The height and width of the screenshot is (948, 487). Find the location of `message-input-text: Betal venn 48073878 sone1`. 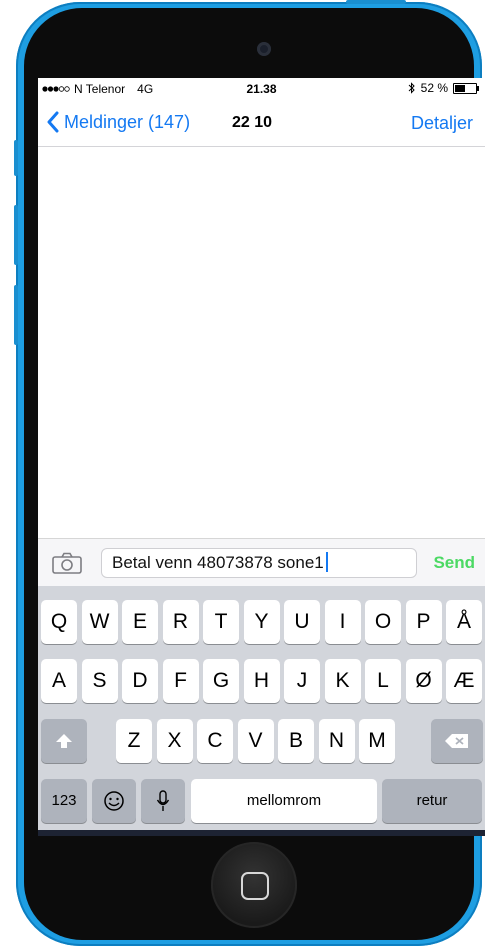

message-input-text: Betal venn 48073878 sone1 is located at coordinates (218, 562).